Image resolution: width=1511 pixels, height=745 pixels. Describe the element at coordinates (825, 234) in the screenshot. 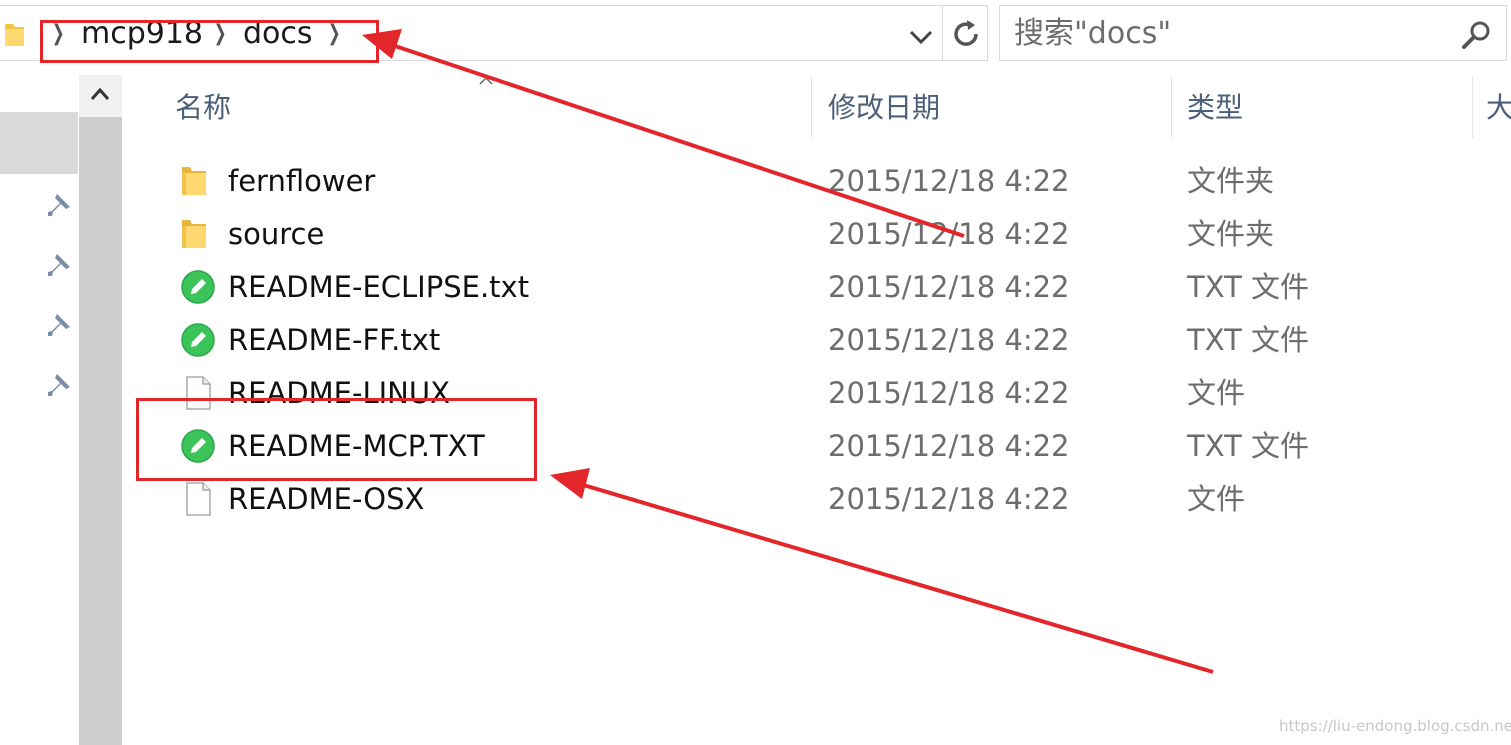

I see `file-row: source 2015/12/18 4:22 文件夹` at that location.